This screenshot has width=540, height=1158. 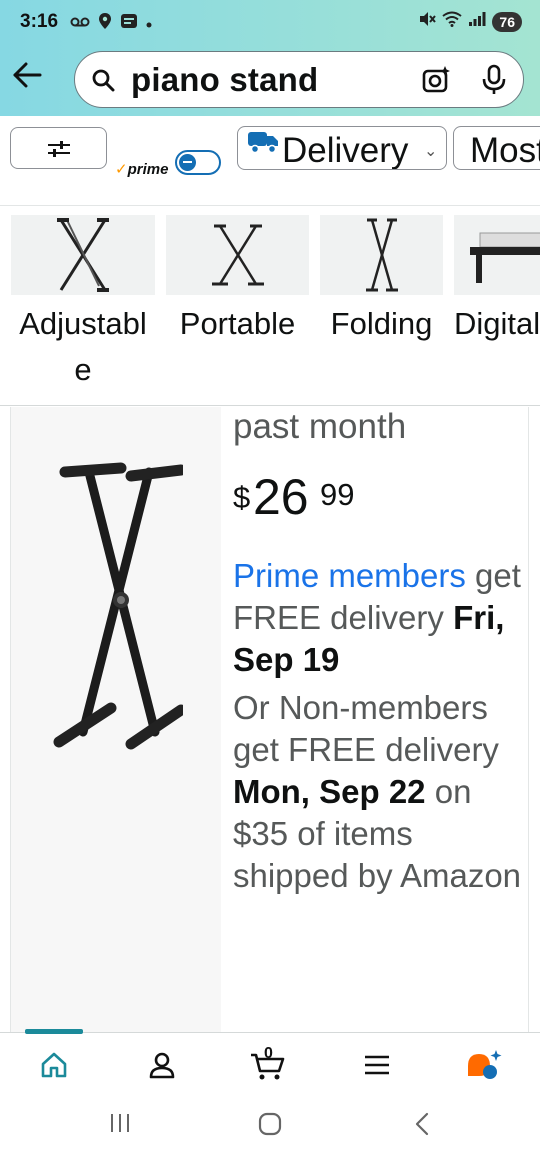 I want to click on person-icon, so click(x=162, y=1065).